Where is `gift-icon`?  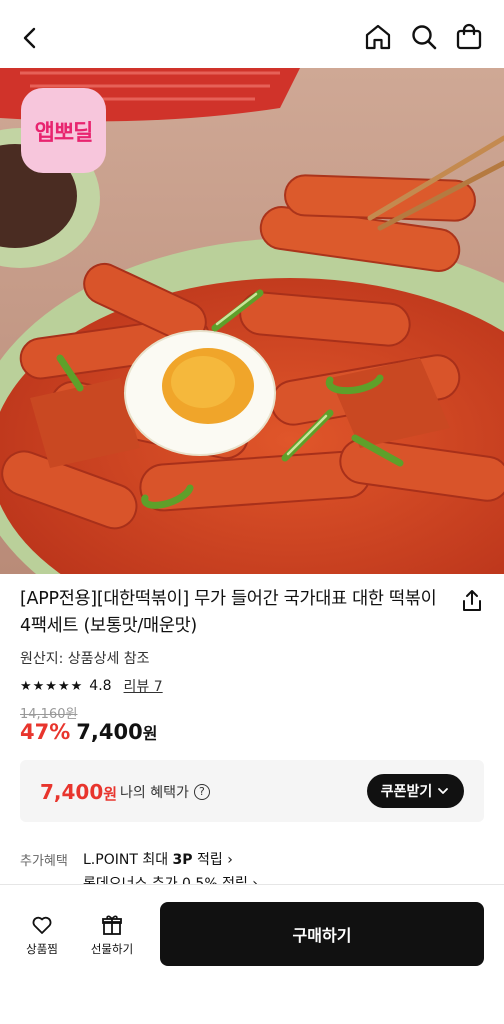 gift-icon is located at coordinates (112, 925).